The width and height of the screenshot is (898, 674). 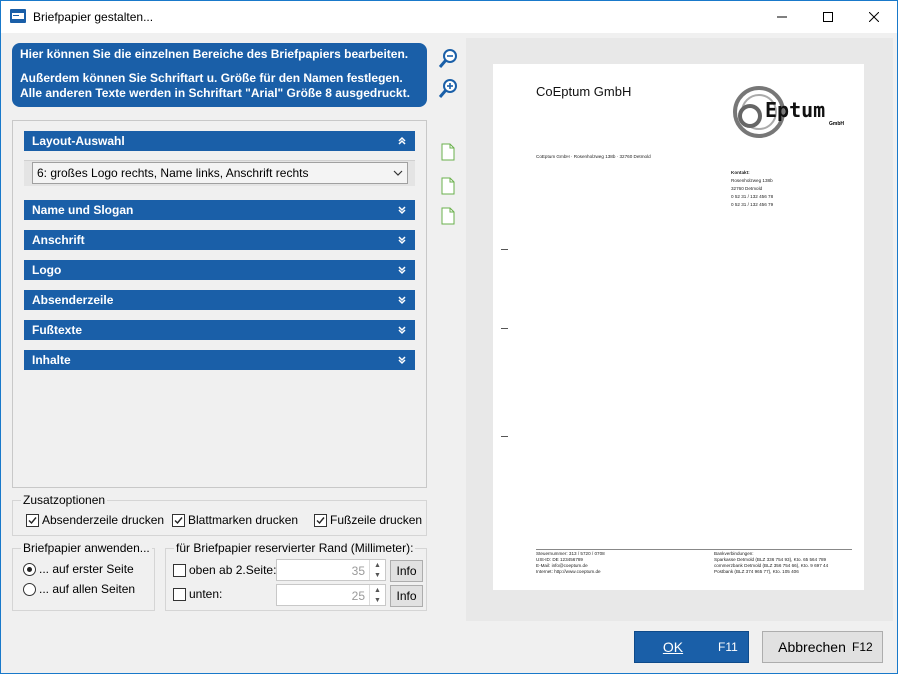 I want to click on ok-label: OK, so click(x=673, y=647).